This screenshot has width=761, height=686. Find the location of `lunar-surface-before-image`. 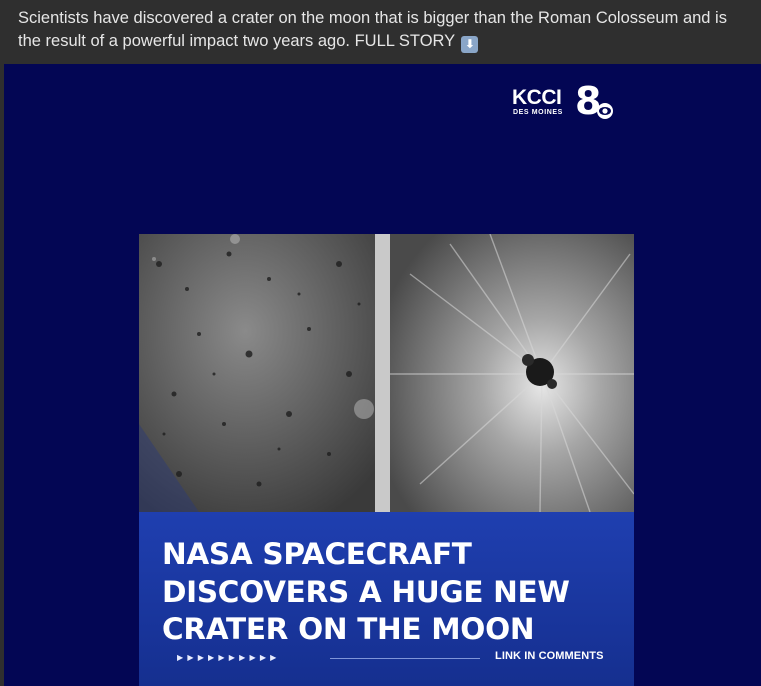

lunar-surface-before-image is located at coordinates (257, 373).